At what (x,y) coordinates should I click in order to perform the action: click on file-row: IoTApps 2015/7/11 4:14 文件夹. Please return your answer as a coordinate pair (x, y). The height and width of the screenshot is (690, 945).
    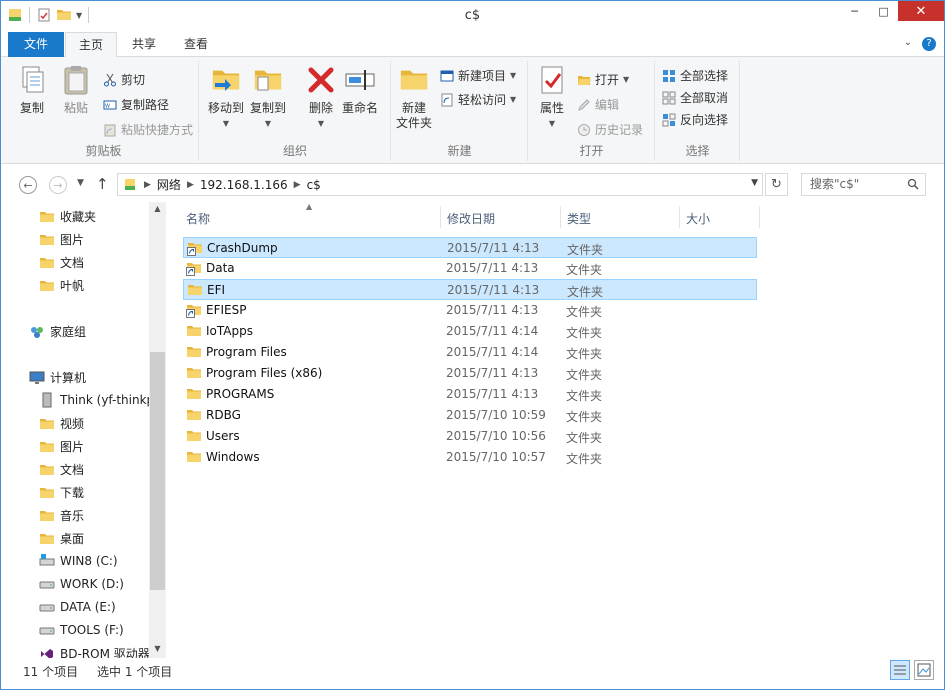
    Looking at the image, I should click on (470, 331).